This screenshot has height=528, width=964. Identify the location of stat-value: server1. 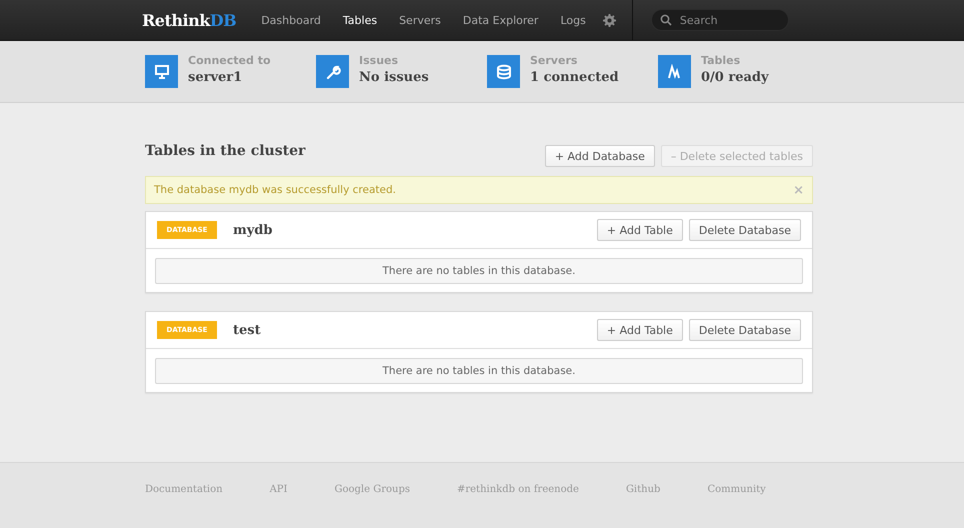
(216, 77).